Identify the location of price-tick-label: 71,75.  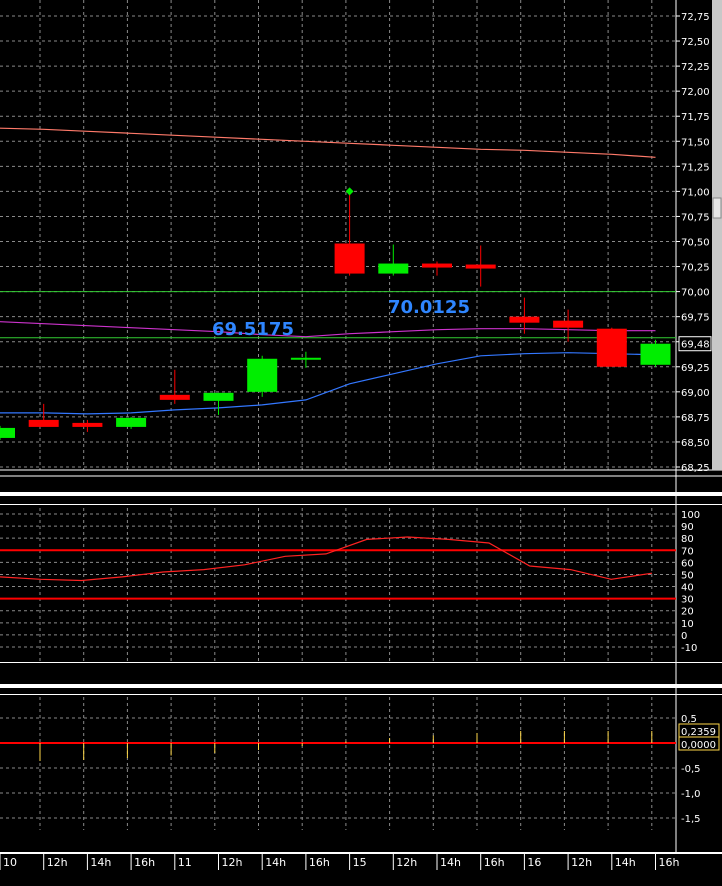
(695, 117).